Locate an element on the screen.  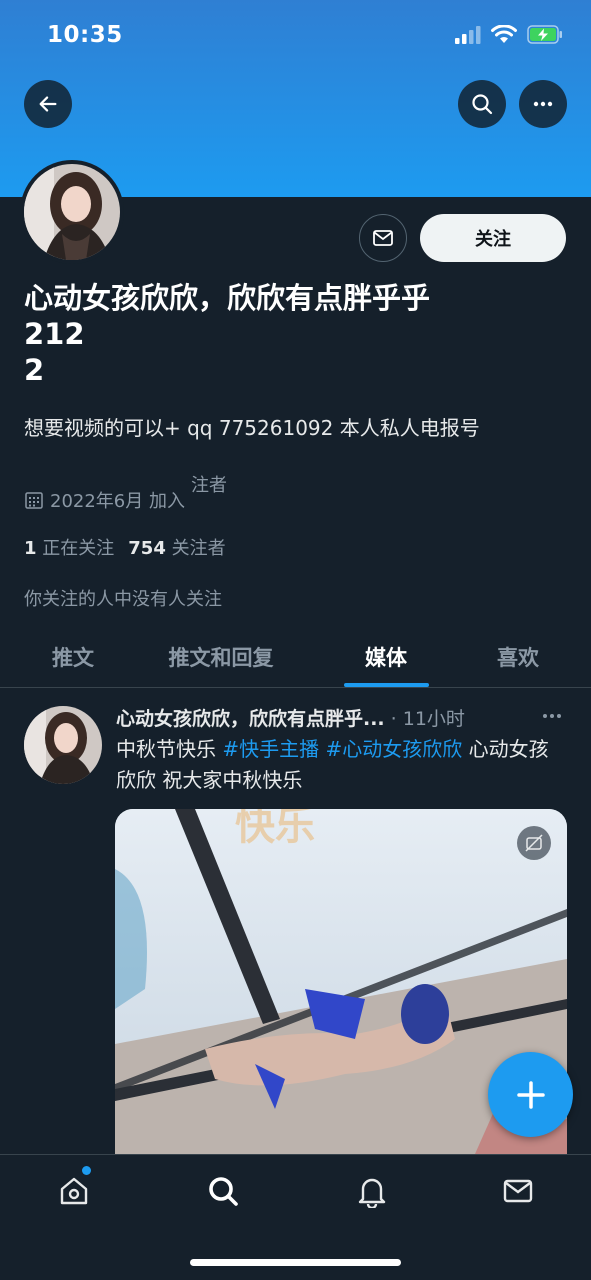
status-icons is located at coordinates (509, 34).